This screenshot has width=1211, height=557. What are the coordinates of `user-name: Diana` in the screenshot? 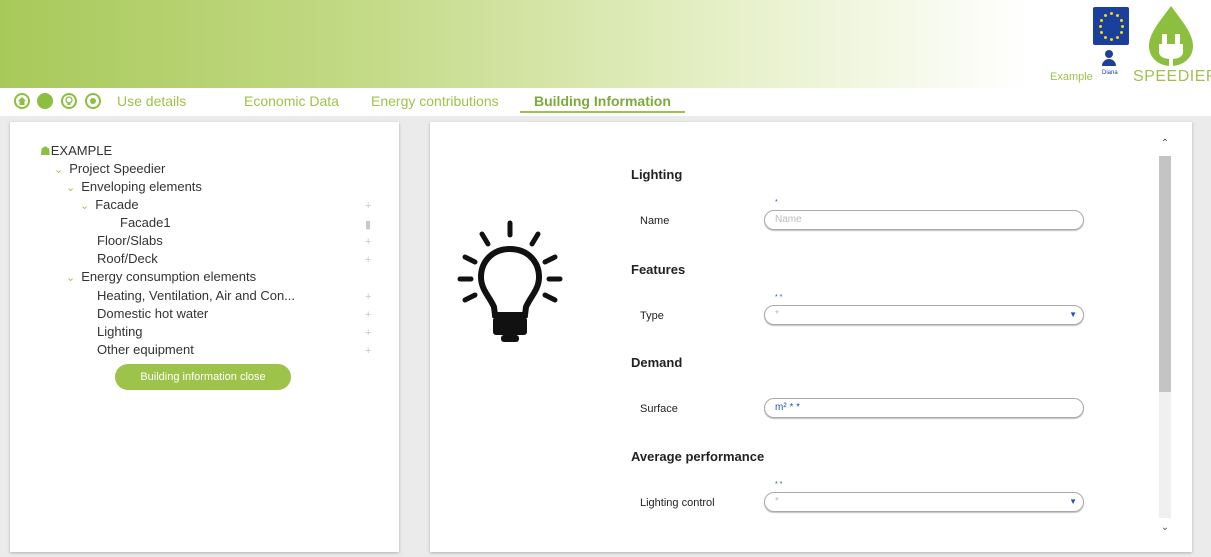 It's located at (1110, 73).